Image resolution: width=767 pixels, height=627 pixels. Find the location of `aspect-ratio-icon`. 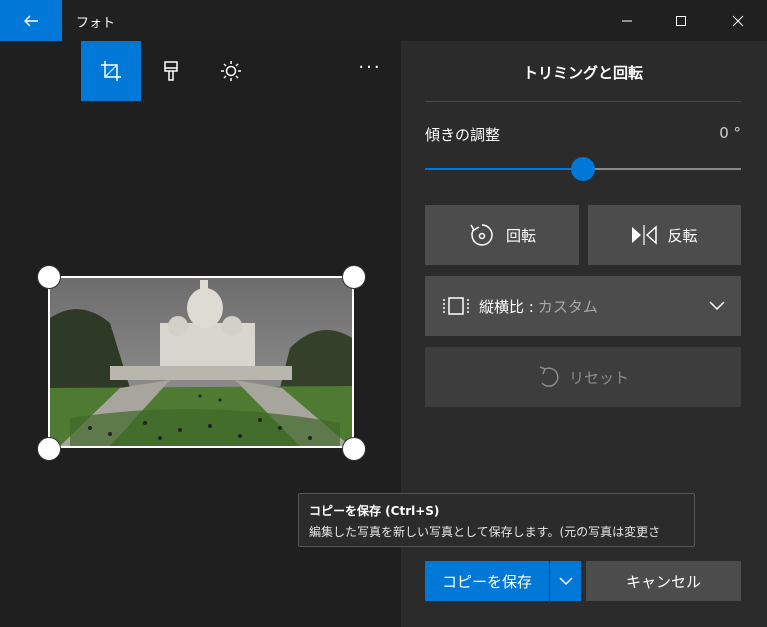

aspect-ratio-icon is located at coordinates (456, 306).